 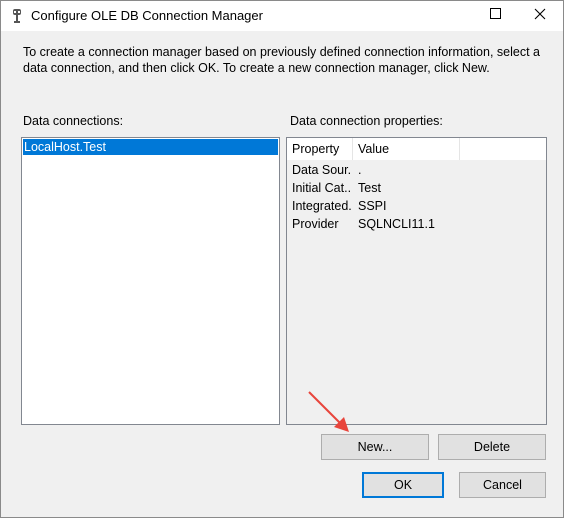 I want to click on data-connection-properties-label: Data connection properties:, so click(x=366, y=121).